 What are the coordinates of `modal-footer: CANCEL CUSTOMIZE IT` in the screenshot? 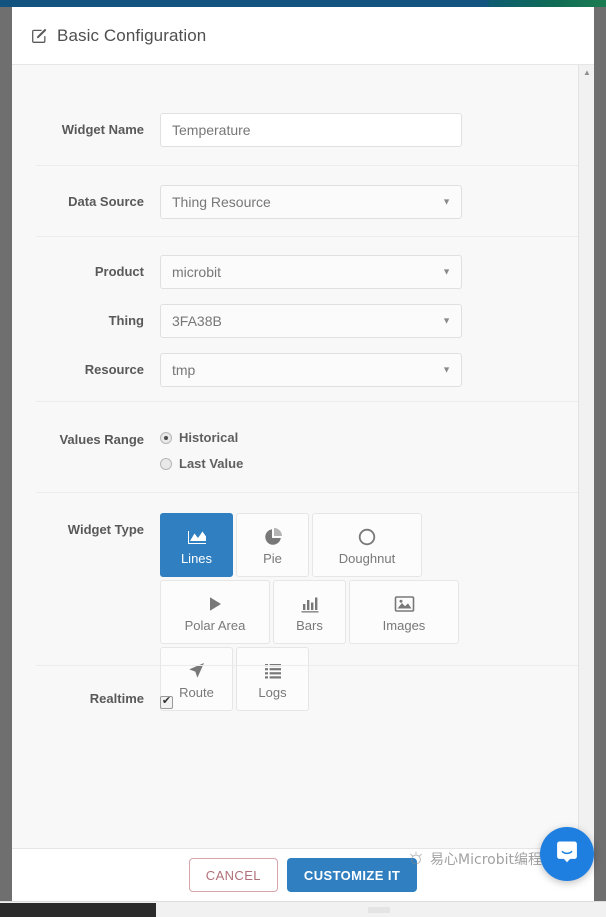 It's located at (303, 874).